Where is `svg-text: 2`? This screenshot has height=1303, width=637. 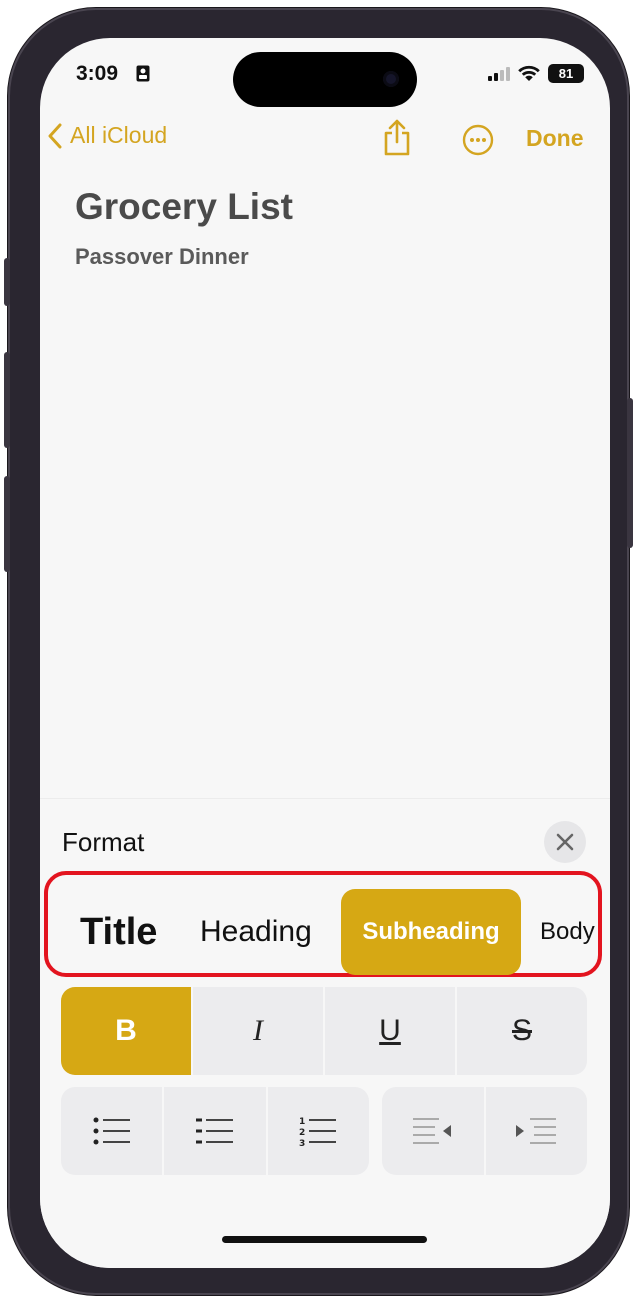
svg-text: 2 is located at coordinates (302, 1133).